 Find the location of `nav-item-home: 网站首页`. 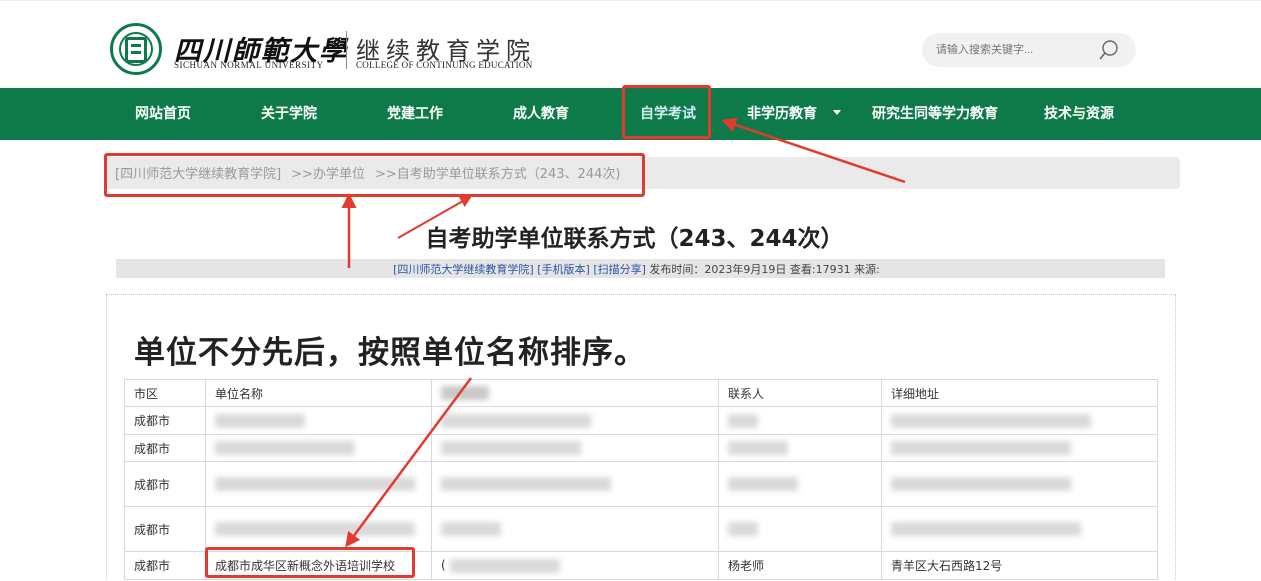

nav-item-home: 网站首页 is located at coordinates (163, 114).